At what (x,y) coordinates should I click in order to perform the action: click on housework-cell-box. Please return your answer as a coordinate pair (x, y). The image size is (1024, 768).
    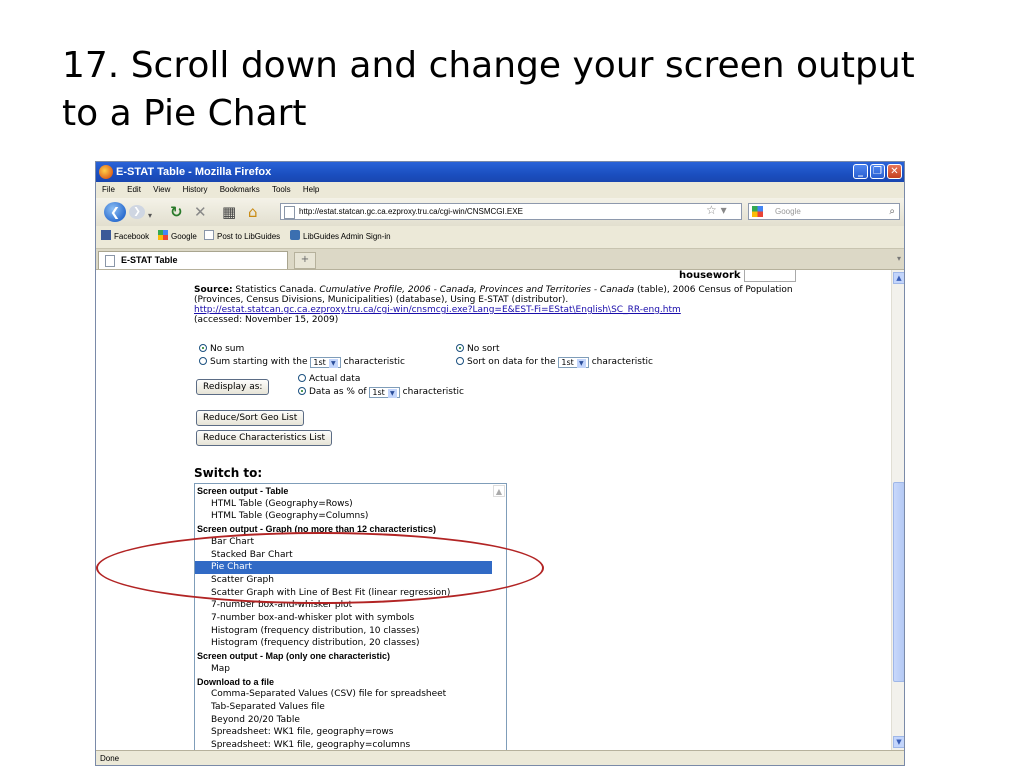
    Looking at the image, I should click on (770, 276).